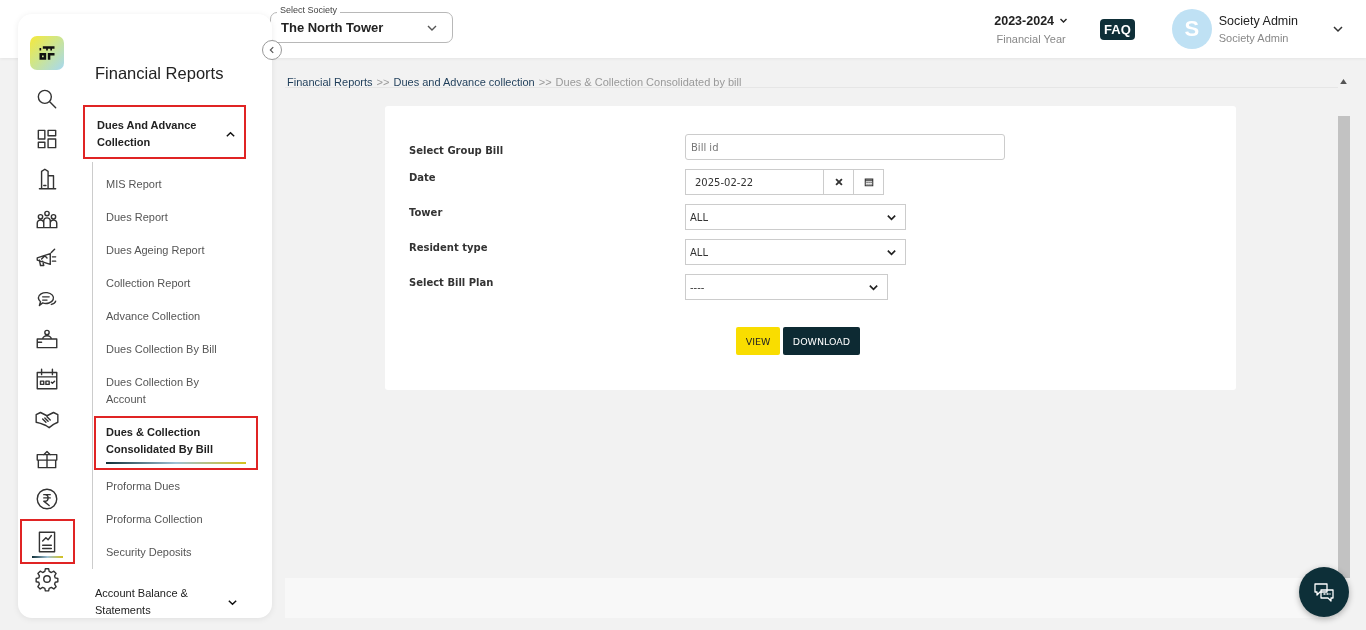  Describe the element at coordinates (47, 53) in the screenshot. I see `app-logo` at that location.